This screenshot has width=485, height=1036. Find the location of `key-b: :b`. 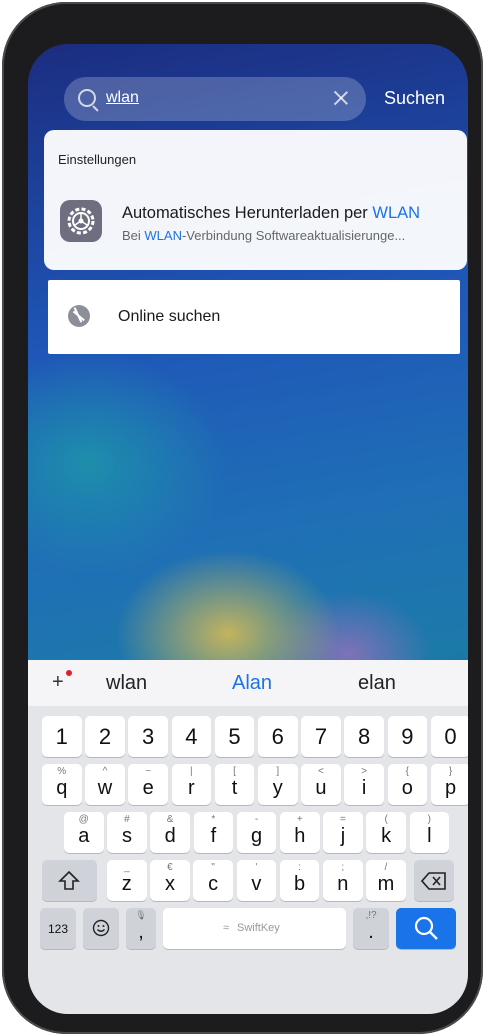

key-b: :b is located at coordinates (299, 880).